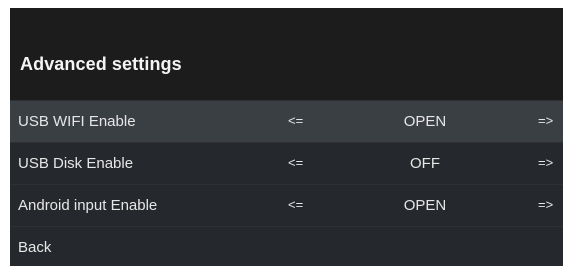 Image resolution: width=565 pixels, height=266 pixels. I want to click on setting-value: OFF, so click(425, 163).